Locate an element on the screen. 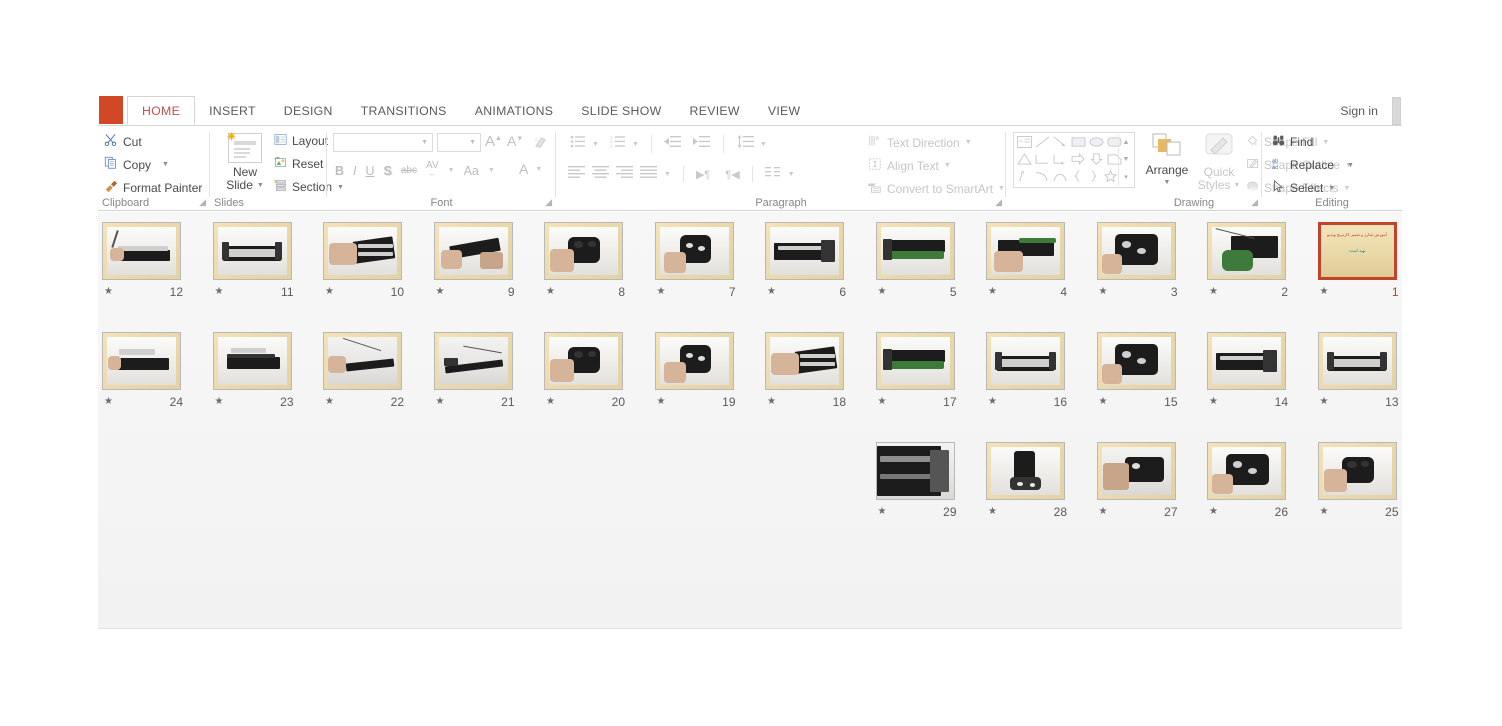 The width and height of the screenshot is (1502, 726). slide-thumbnail-4: ★ 4 is located at coordinates (1041, 270).